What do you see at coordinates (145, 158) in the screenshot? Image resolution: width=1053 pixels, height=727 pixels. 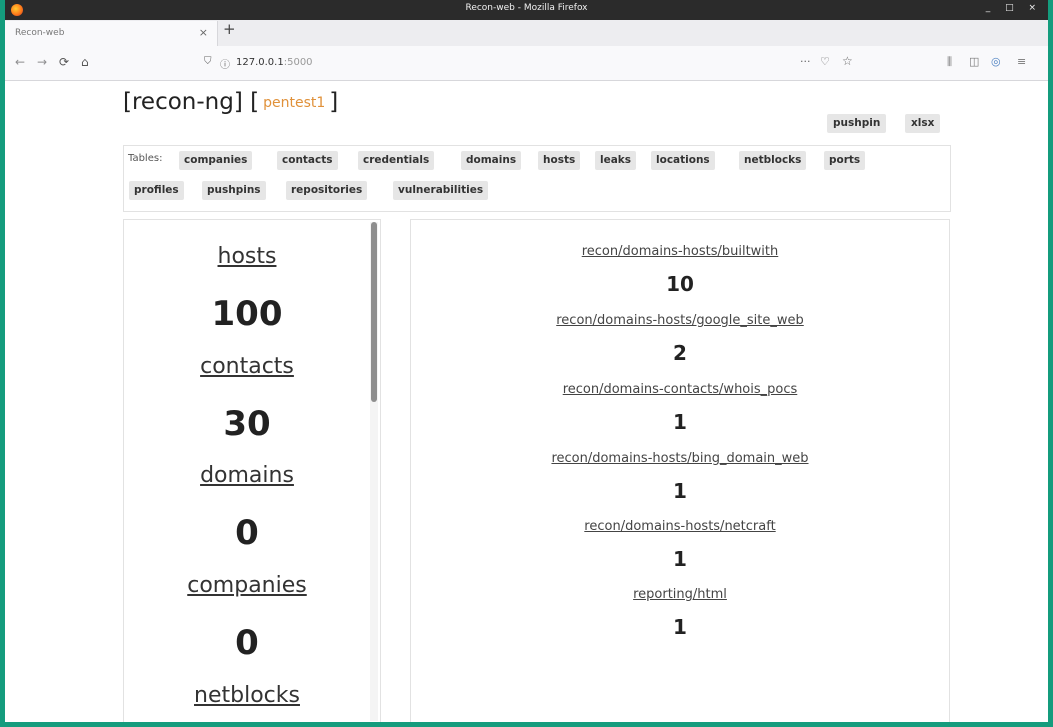 I see `tables-label: Tables:` at bounding box center [145, 158].